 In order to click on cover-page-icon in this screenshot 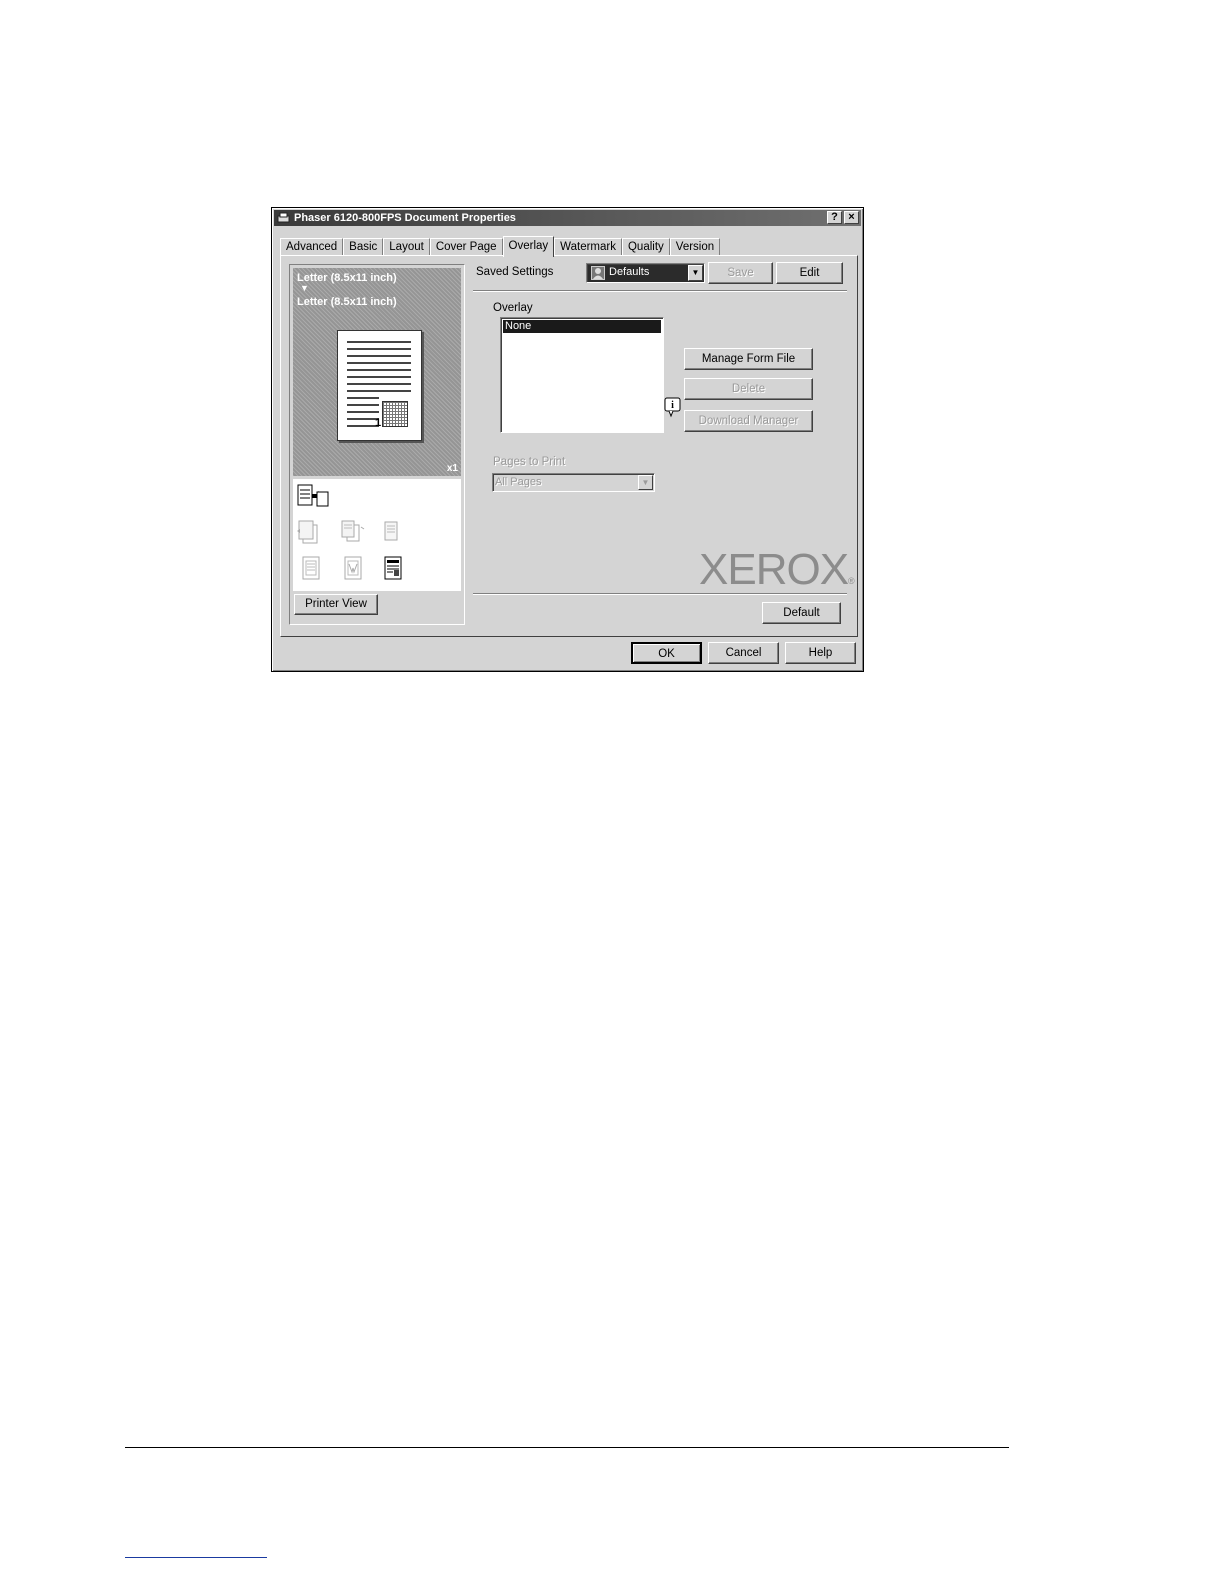, I will do `click(311, 569)`.